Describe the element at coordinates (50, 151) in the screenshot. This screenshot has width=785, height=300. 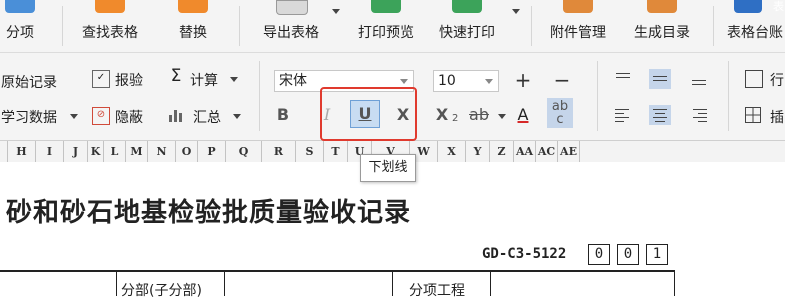
I see `column-header-i: I` at that location.